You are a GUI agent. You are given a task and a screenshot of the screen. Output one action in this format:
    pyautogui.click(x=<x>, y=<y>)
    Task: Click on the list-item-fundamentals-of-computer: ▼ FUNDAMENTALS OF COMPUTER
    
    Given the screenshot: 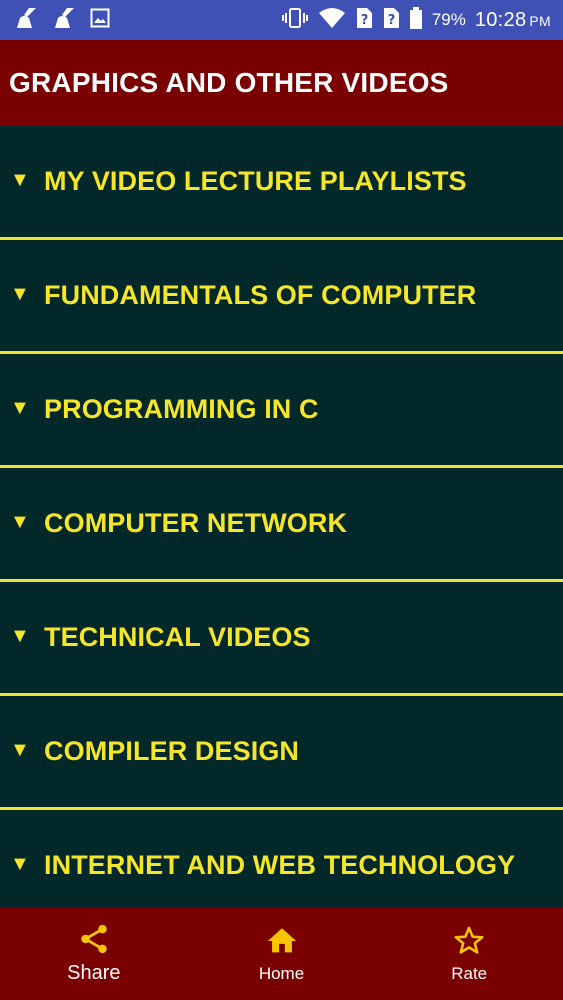 What is the action you would take?
    pyautogui.click(x=281, y=297)
    